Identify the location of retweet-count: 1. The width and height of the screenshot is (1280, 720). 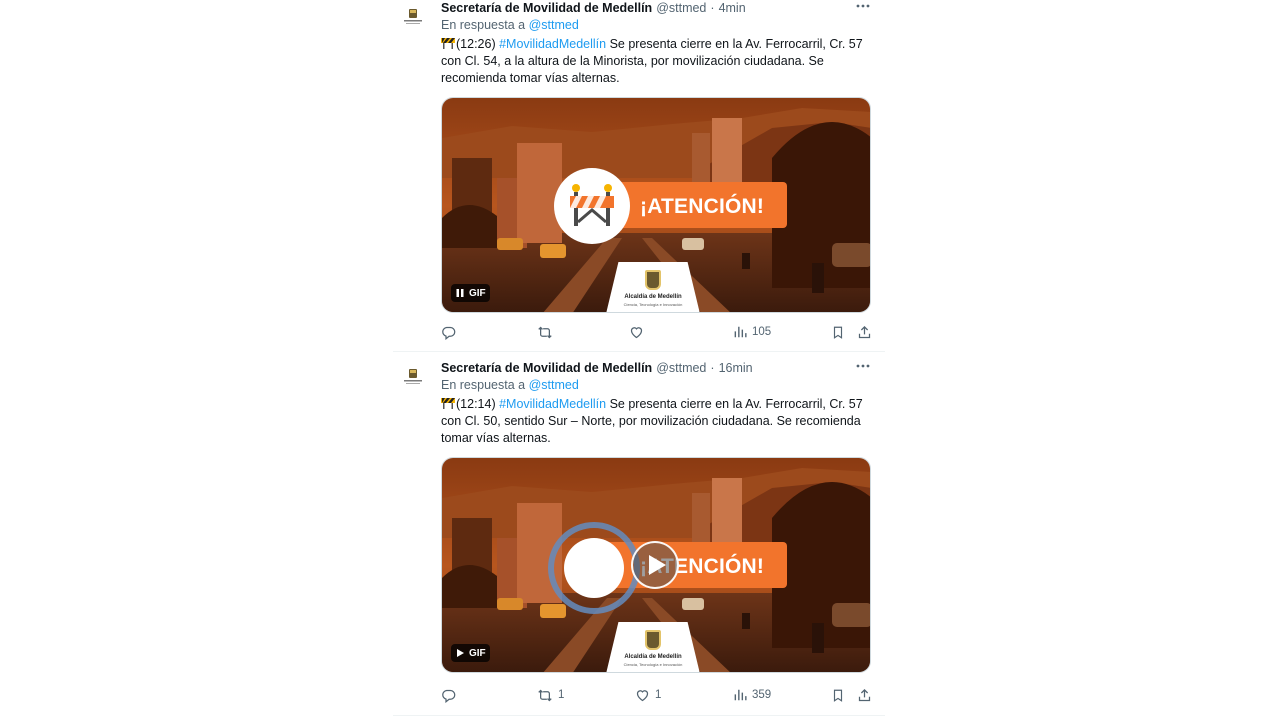
(561, 695).